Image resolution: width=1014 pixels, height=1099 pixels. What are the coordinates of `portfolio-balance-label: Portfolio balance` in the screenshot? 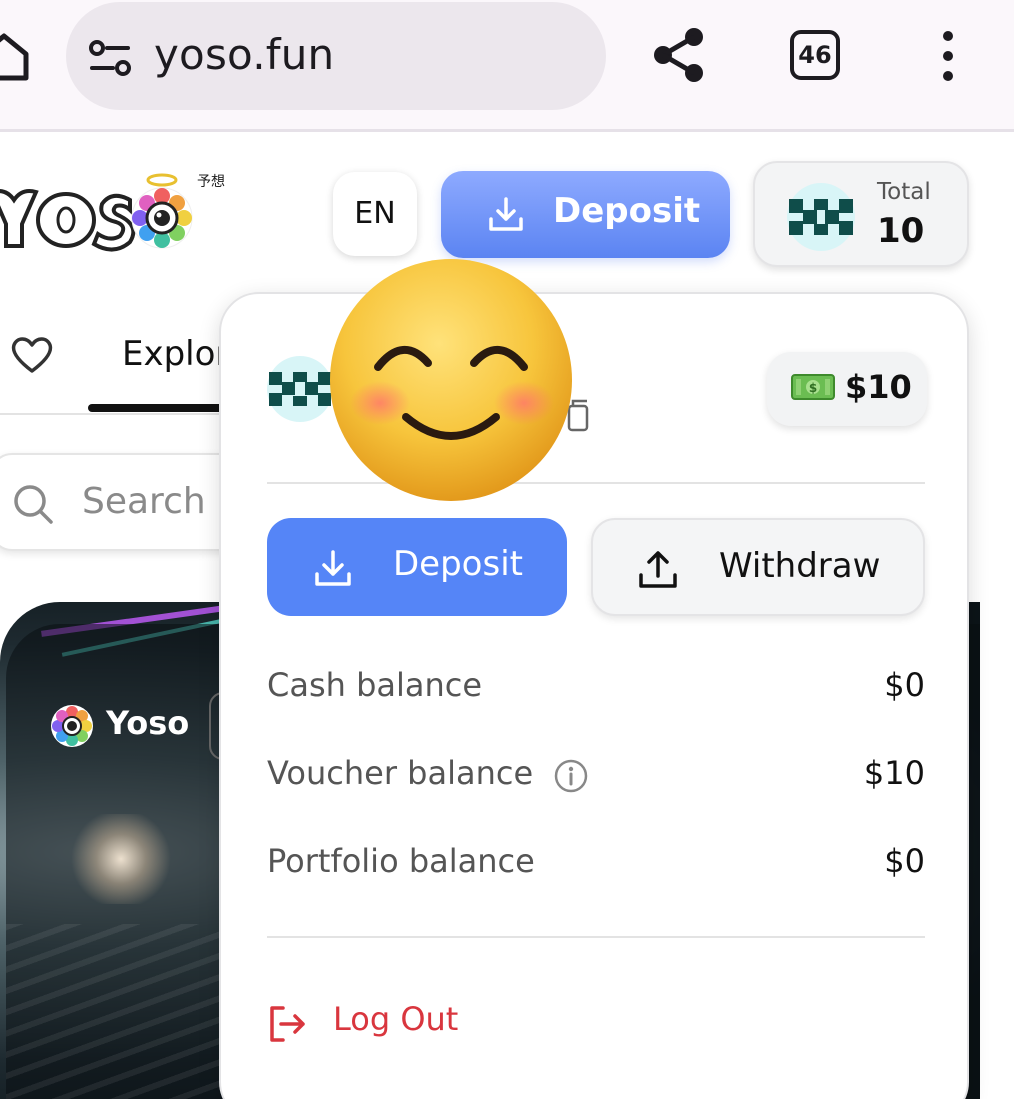 It's located at (401, 861).